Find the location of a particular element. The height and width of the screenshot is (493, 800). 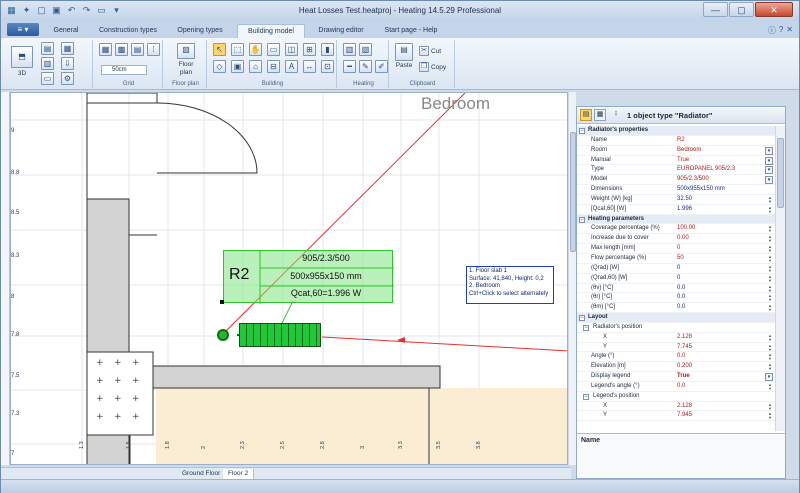

property-section: − Legend's position is located at coordinates (681, 397).